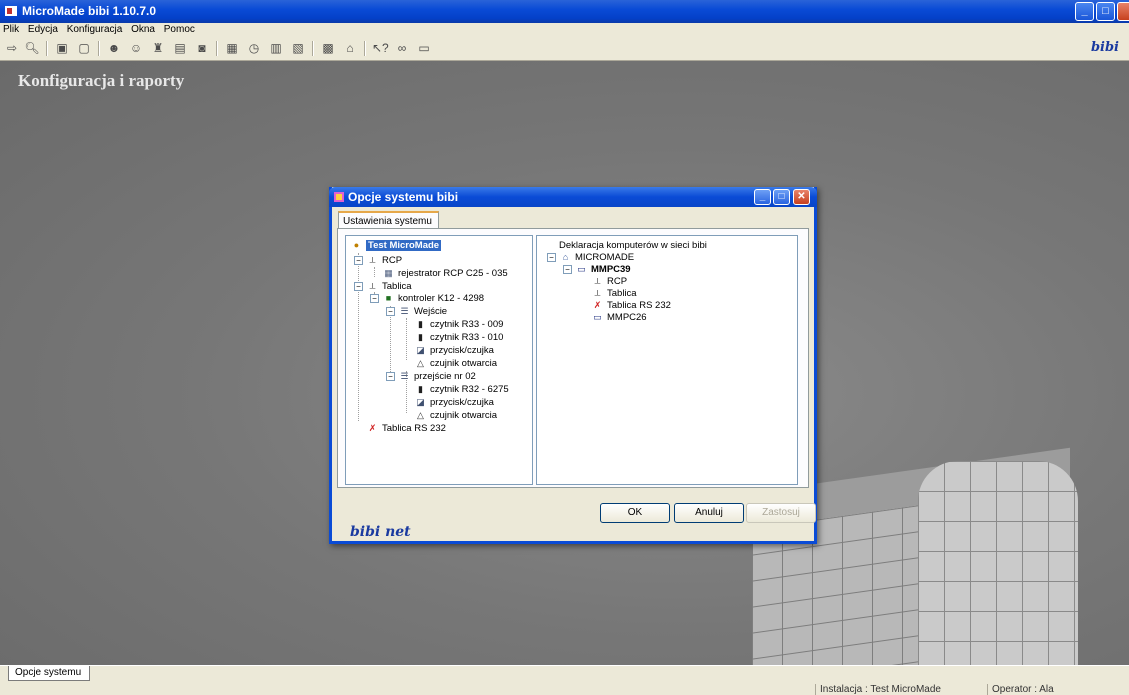  What do you see at coordinates (89, 11) in the screenshot?
I see `window-title: MicroMade bibi 1.10.7.0` at bounding box center [89, 11].